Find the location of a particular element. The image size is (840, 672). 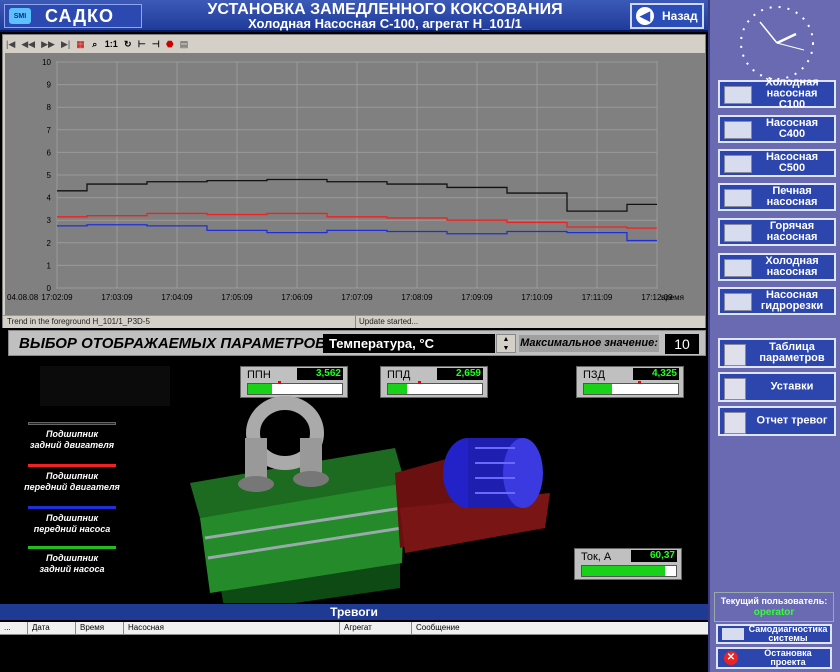

y-tick-label: 1 is located at coordinates (49, 265).